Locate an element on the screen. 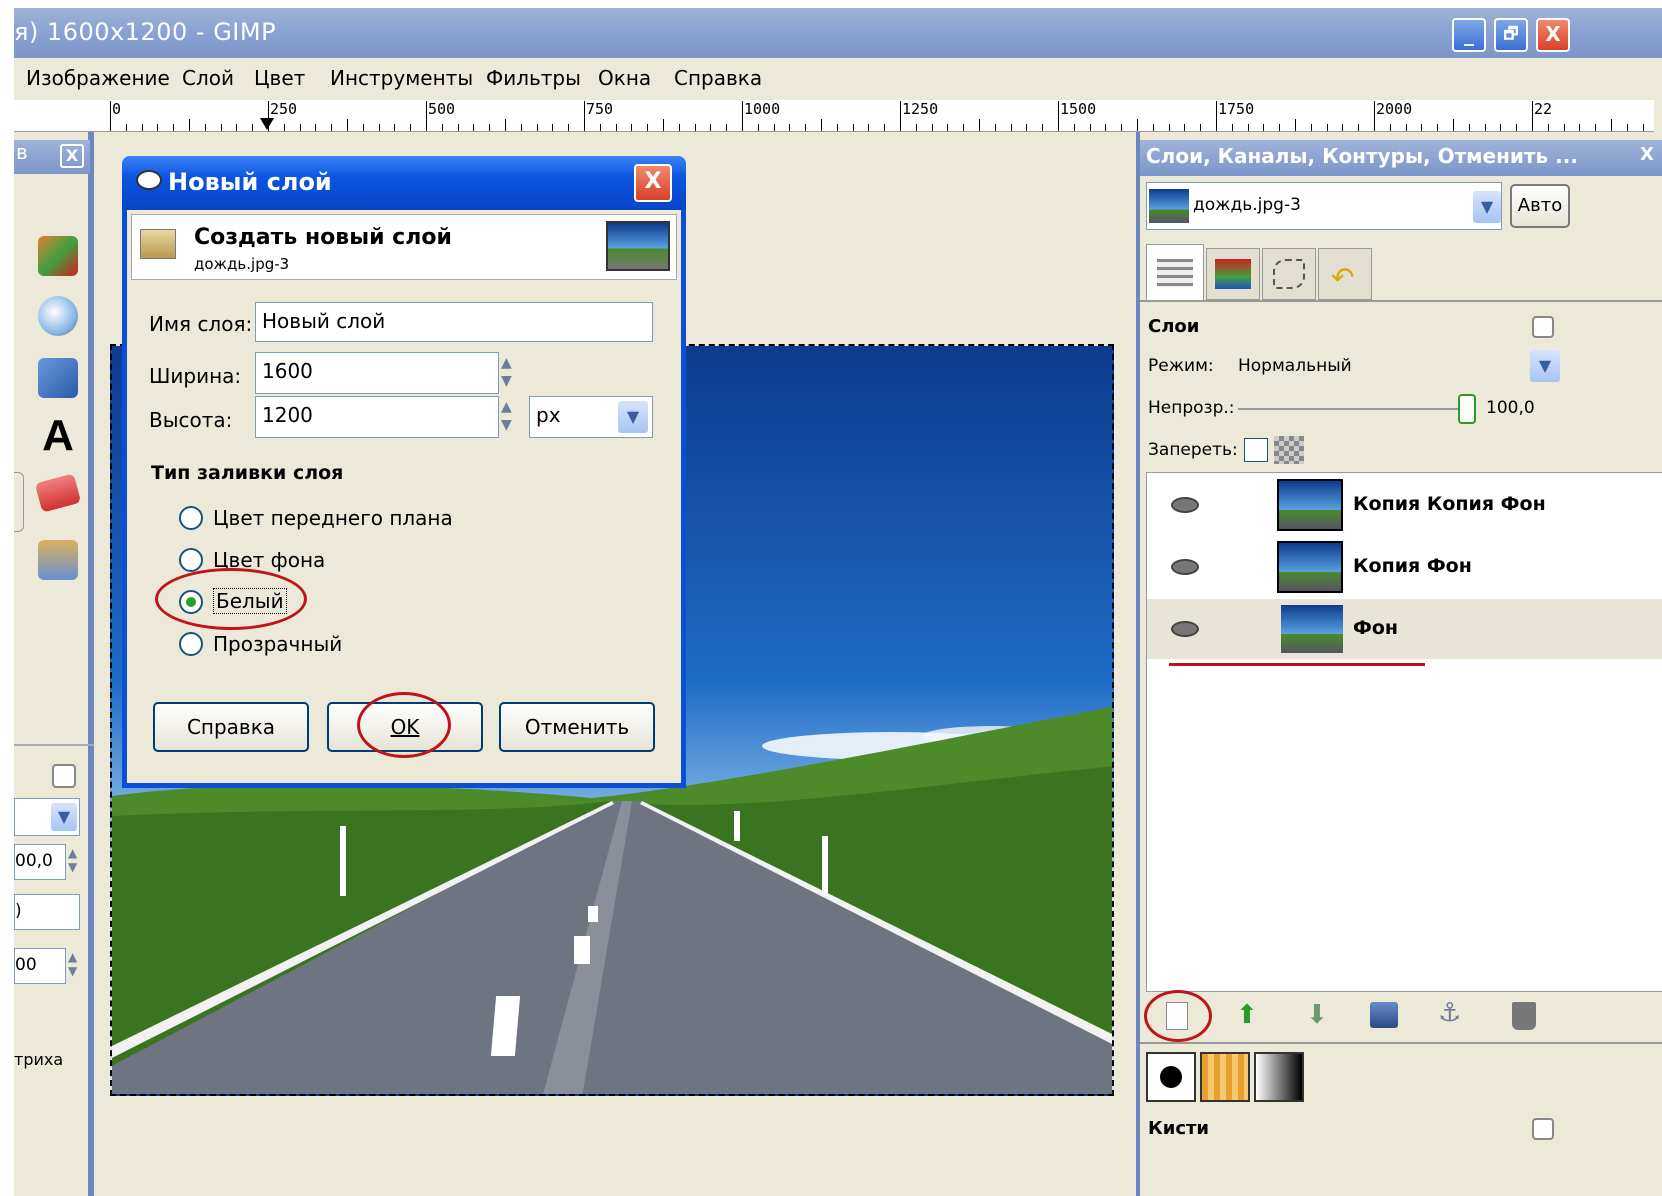 The width and height of the screenshot is (1662, 1196). lower-layer-icon: ⬇ is located at coordinates (1317, 1015).